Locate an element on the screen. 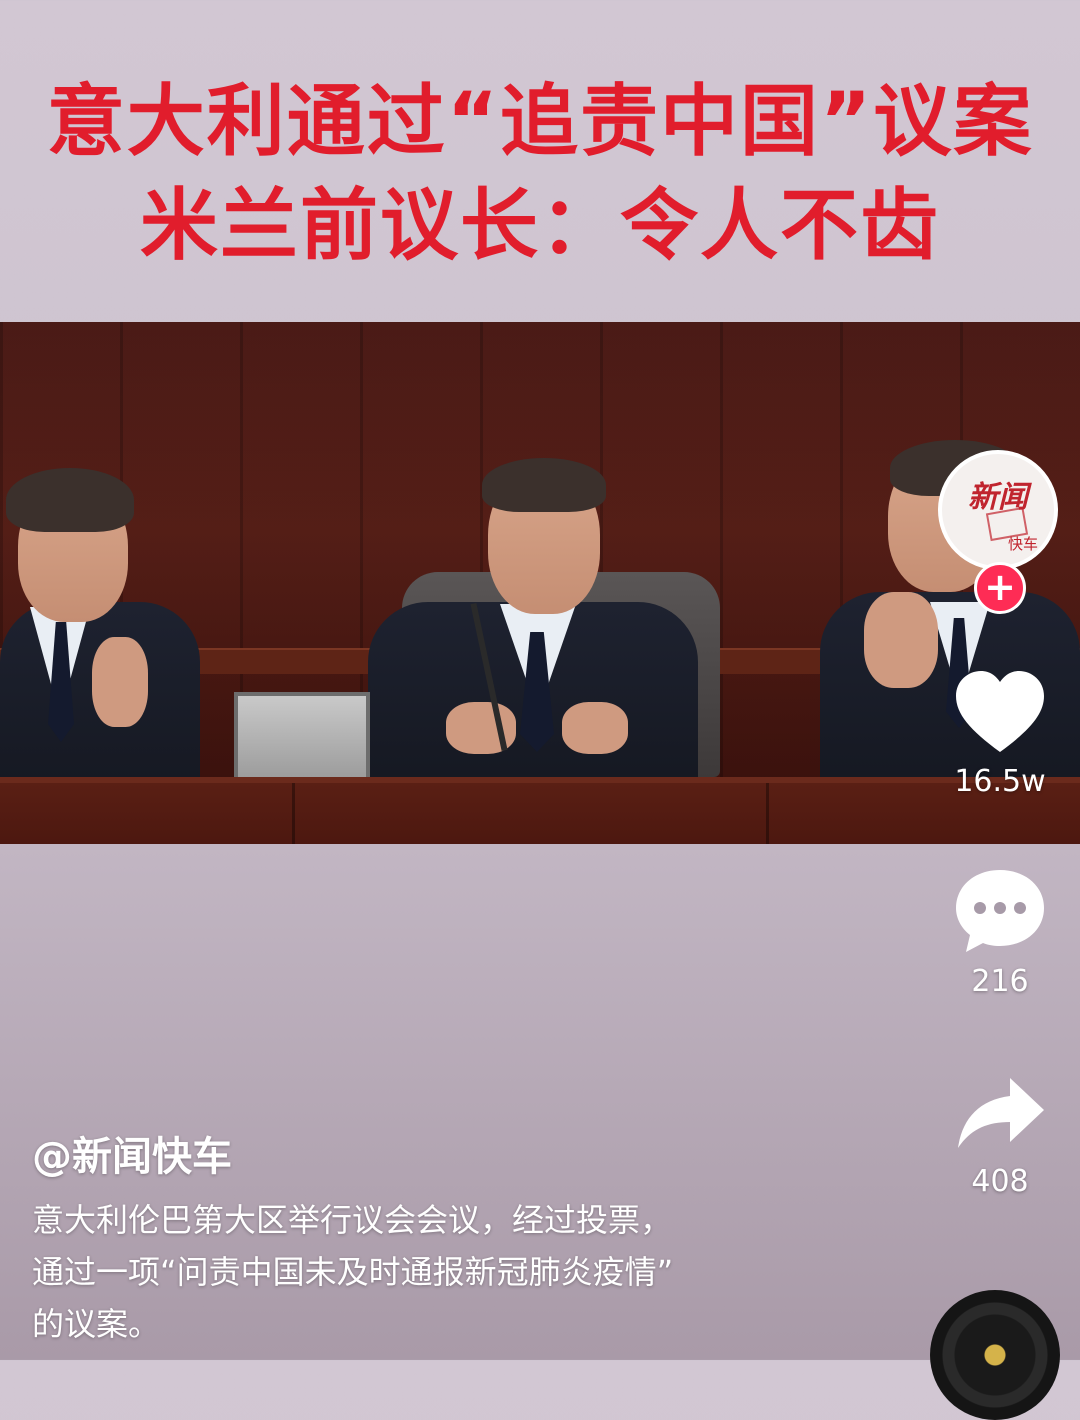  share-button: 408 is located at coordinates (1000, 1135).